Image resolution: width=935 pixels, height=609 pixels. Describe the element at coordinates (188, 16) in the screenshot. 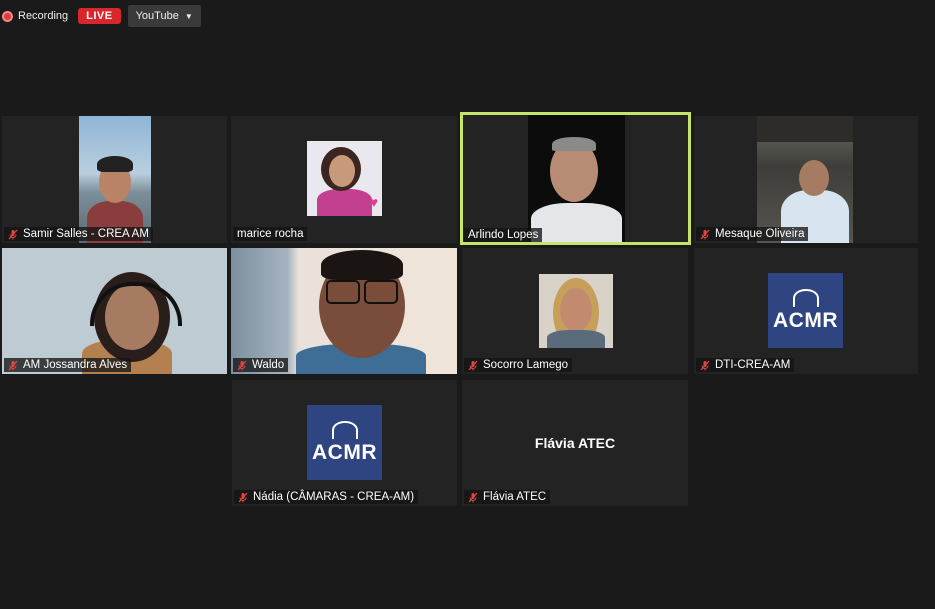

I see `chevron-down-icon: ▼` at that location.